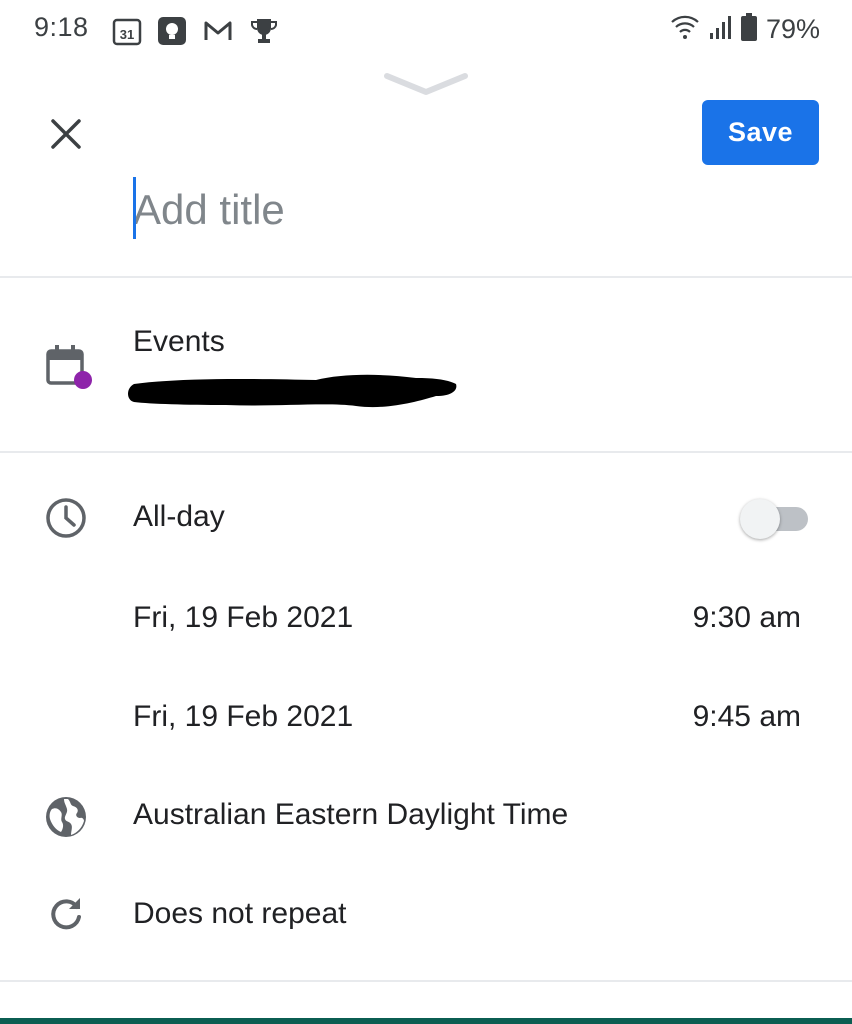 The height and width of the screenshot is (1024, 852). What do you see at coordinates (426, 83) in the screenshot?
I see `sheet-collapse-handle` at bounding box center [426, 83].